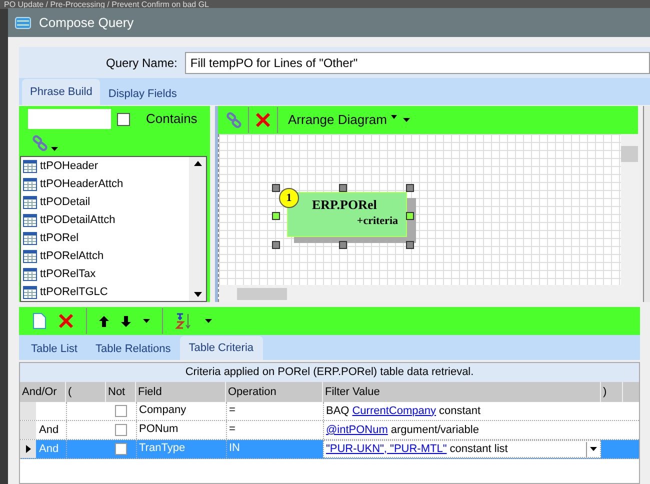  Describe the element at coordinates (126, 321) in the screenshot. I see `move-down-icon` at that location.